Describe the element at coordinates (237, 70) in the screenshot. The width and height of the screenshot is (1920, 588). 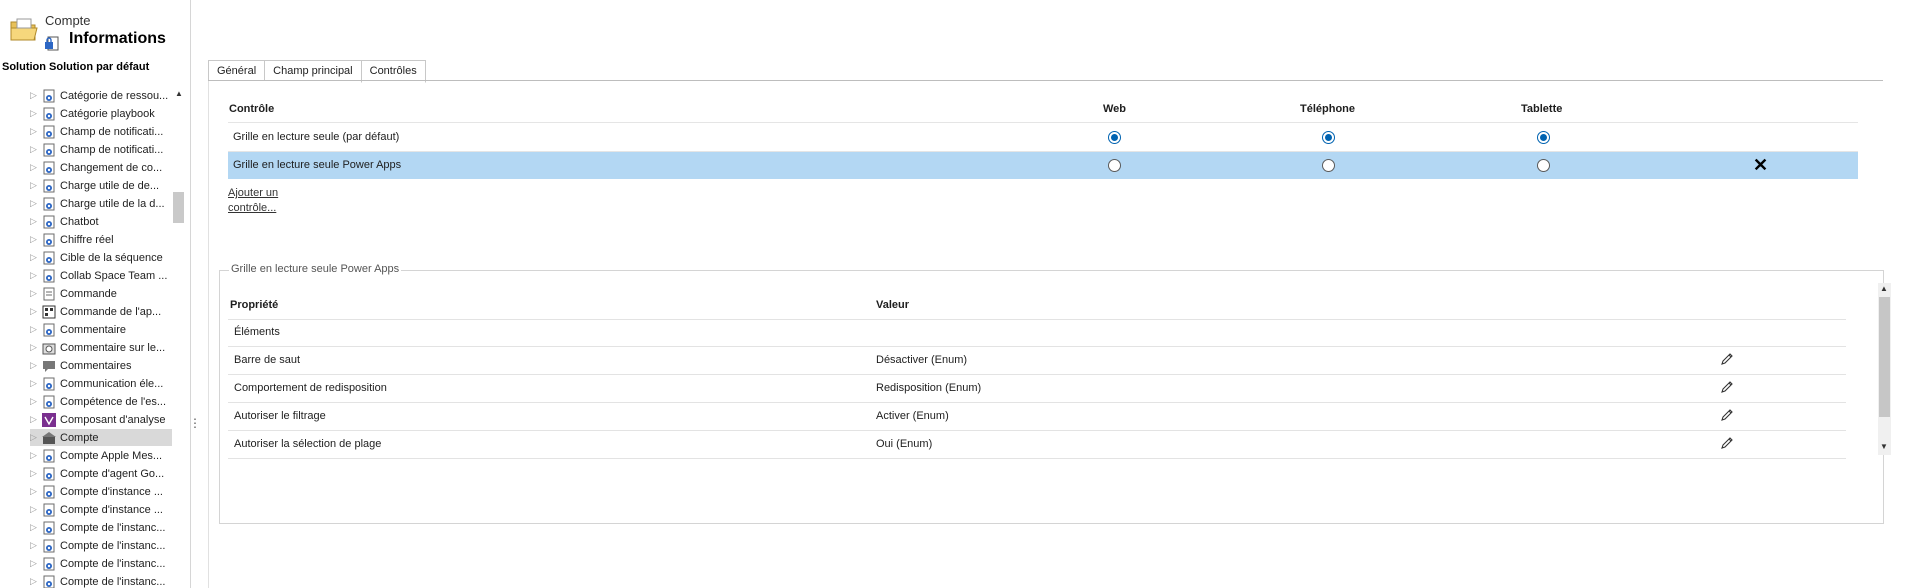
I see `tab-0: Général` at that location.